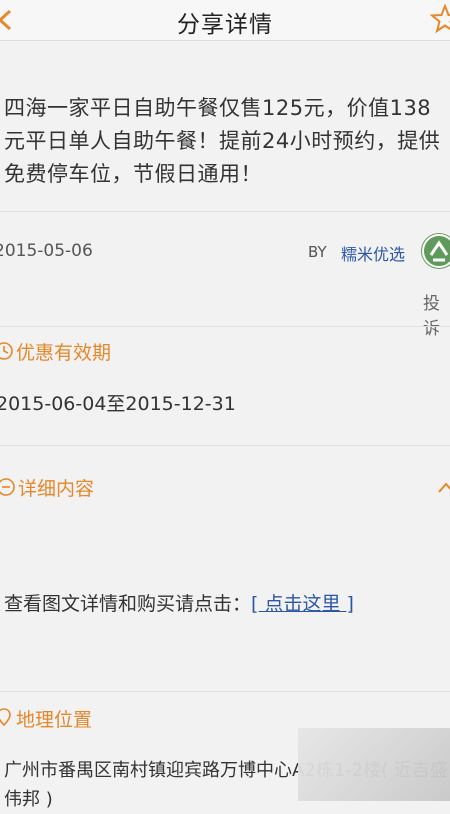 This screenshot has height=814, width=450. Describe the element at coordinates (5, 717) in the screenshot. I see `location-pin-icon` at that location.